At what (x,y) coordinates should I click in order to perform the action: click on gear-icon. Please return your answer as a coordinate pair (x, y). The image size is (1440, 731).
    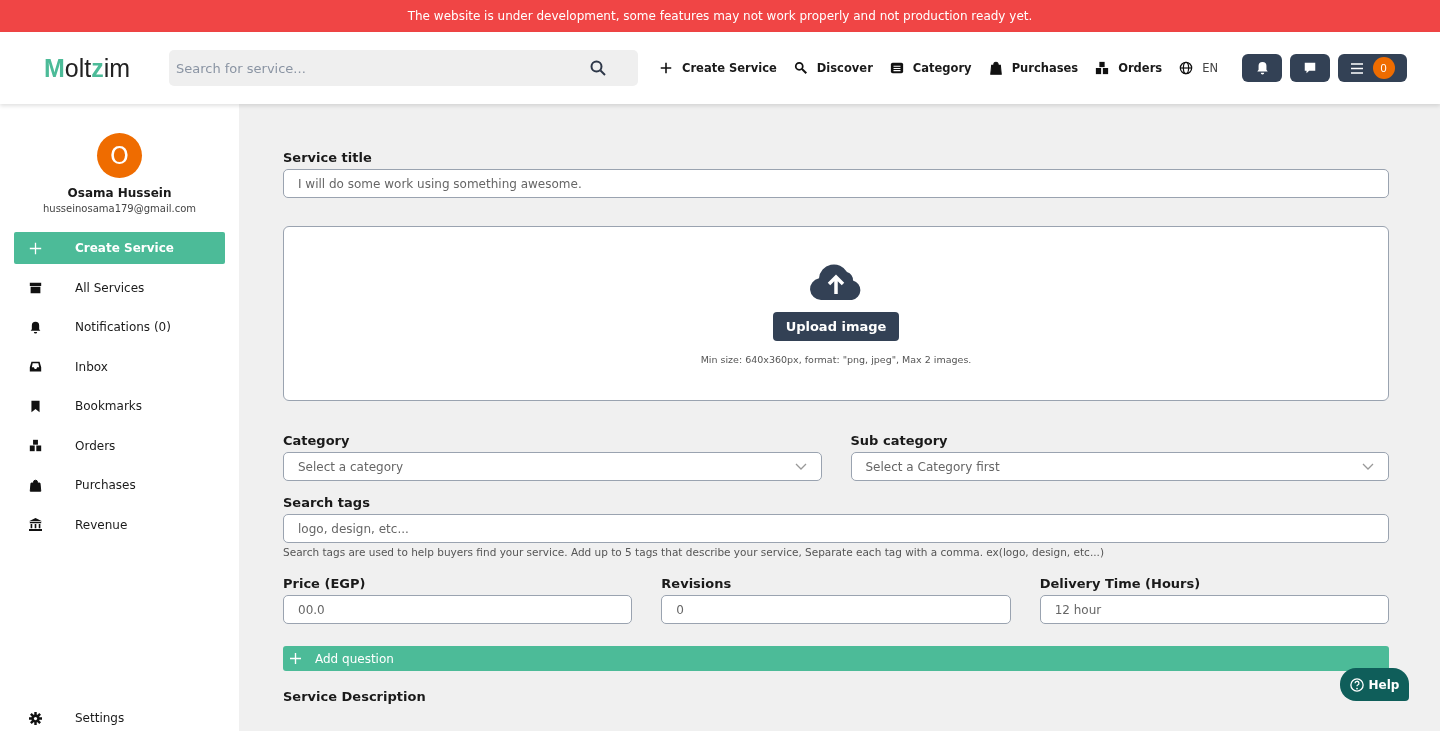
    Looking at the image, I should click on (35, 718).